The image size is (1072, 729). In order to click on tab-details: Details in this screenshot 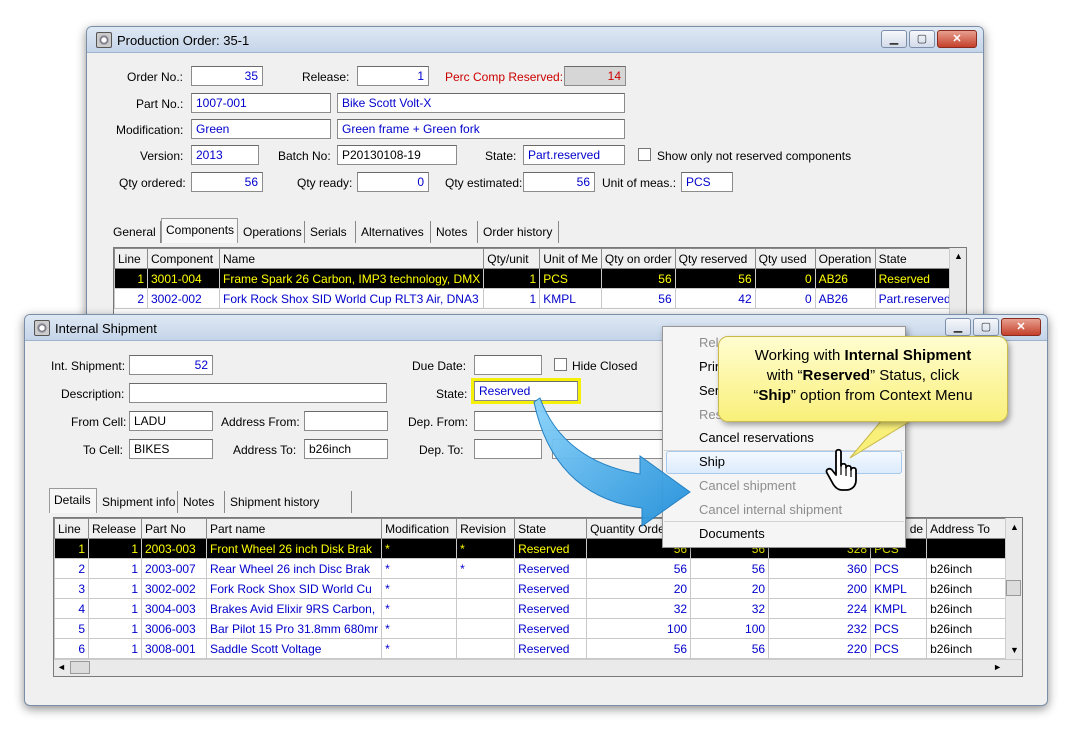, I will do `click(73, 500)`.